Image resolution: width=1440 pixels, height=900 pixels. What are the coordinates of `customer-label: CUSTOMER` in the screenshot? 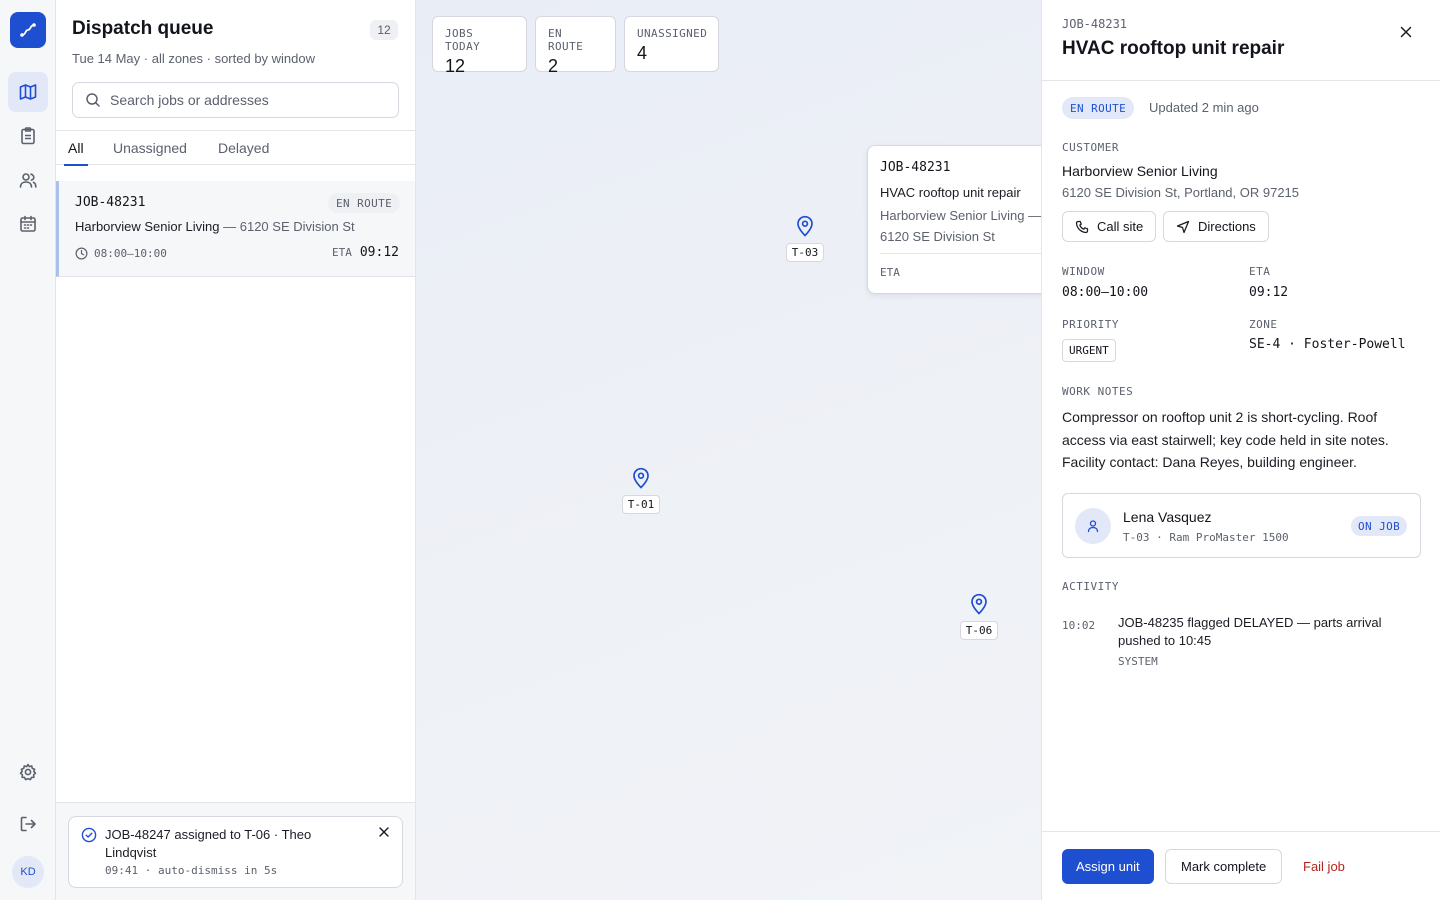 It's located at (1090, 147).